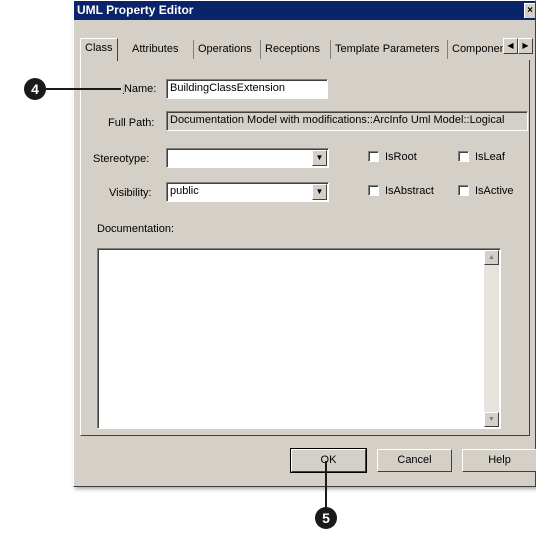 The image size is (536, 538). Describe the element at coordinates (304, 10) in the screenshot. I see `title-bar: UML Property Editor ×` at that location.